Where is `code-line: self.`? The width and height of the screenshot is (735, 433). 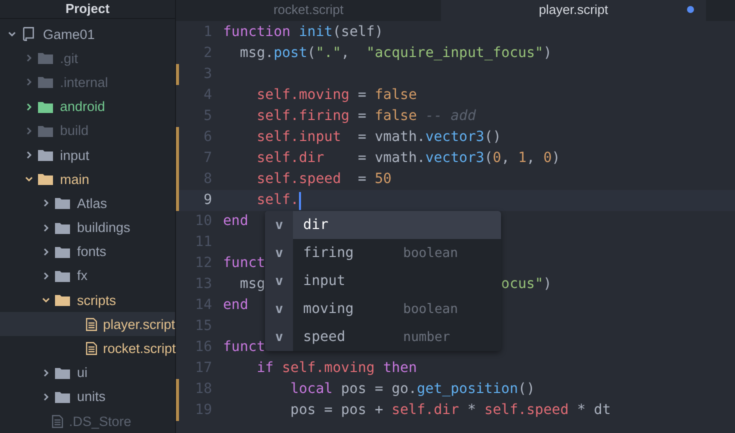
code-line: self. is located at coordinates (277, 200).